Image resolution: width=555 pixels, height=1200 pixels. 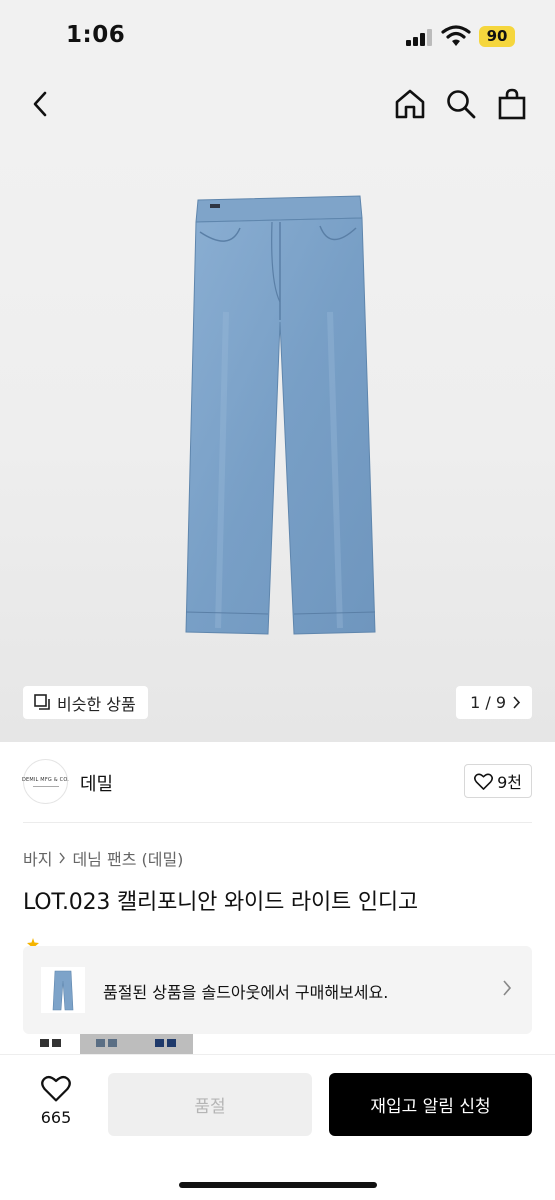 I want to click on banner-text: 품절된 상품을 솔드아웃에서 구매해보세요., so click(x=246, y=992).